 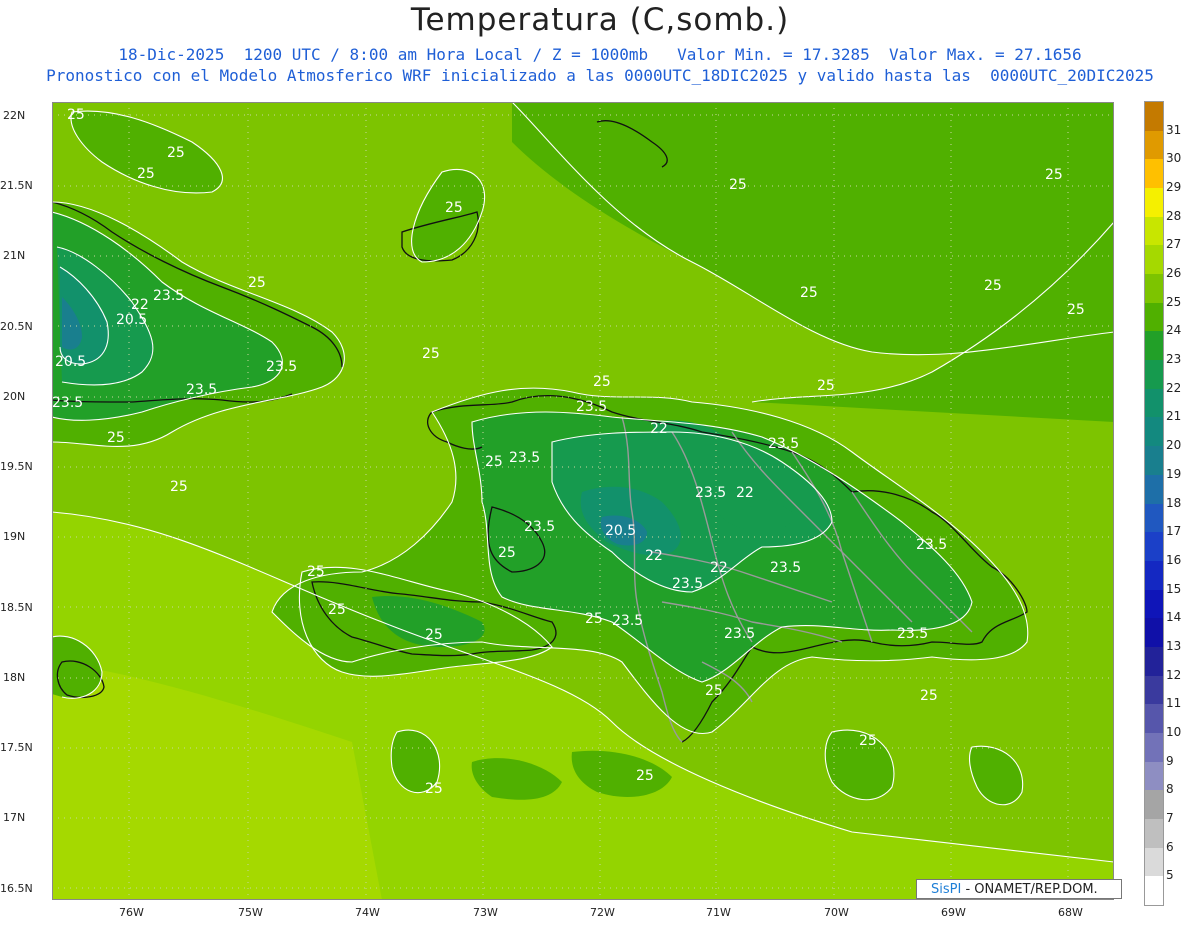 I want to click on lon-label: 71W, so click(x=718, y=912).